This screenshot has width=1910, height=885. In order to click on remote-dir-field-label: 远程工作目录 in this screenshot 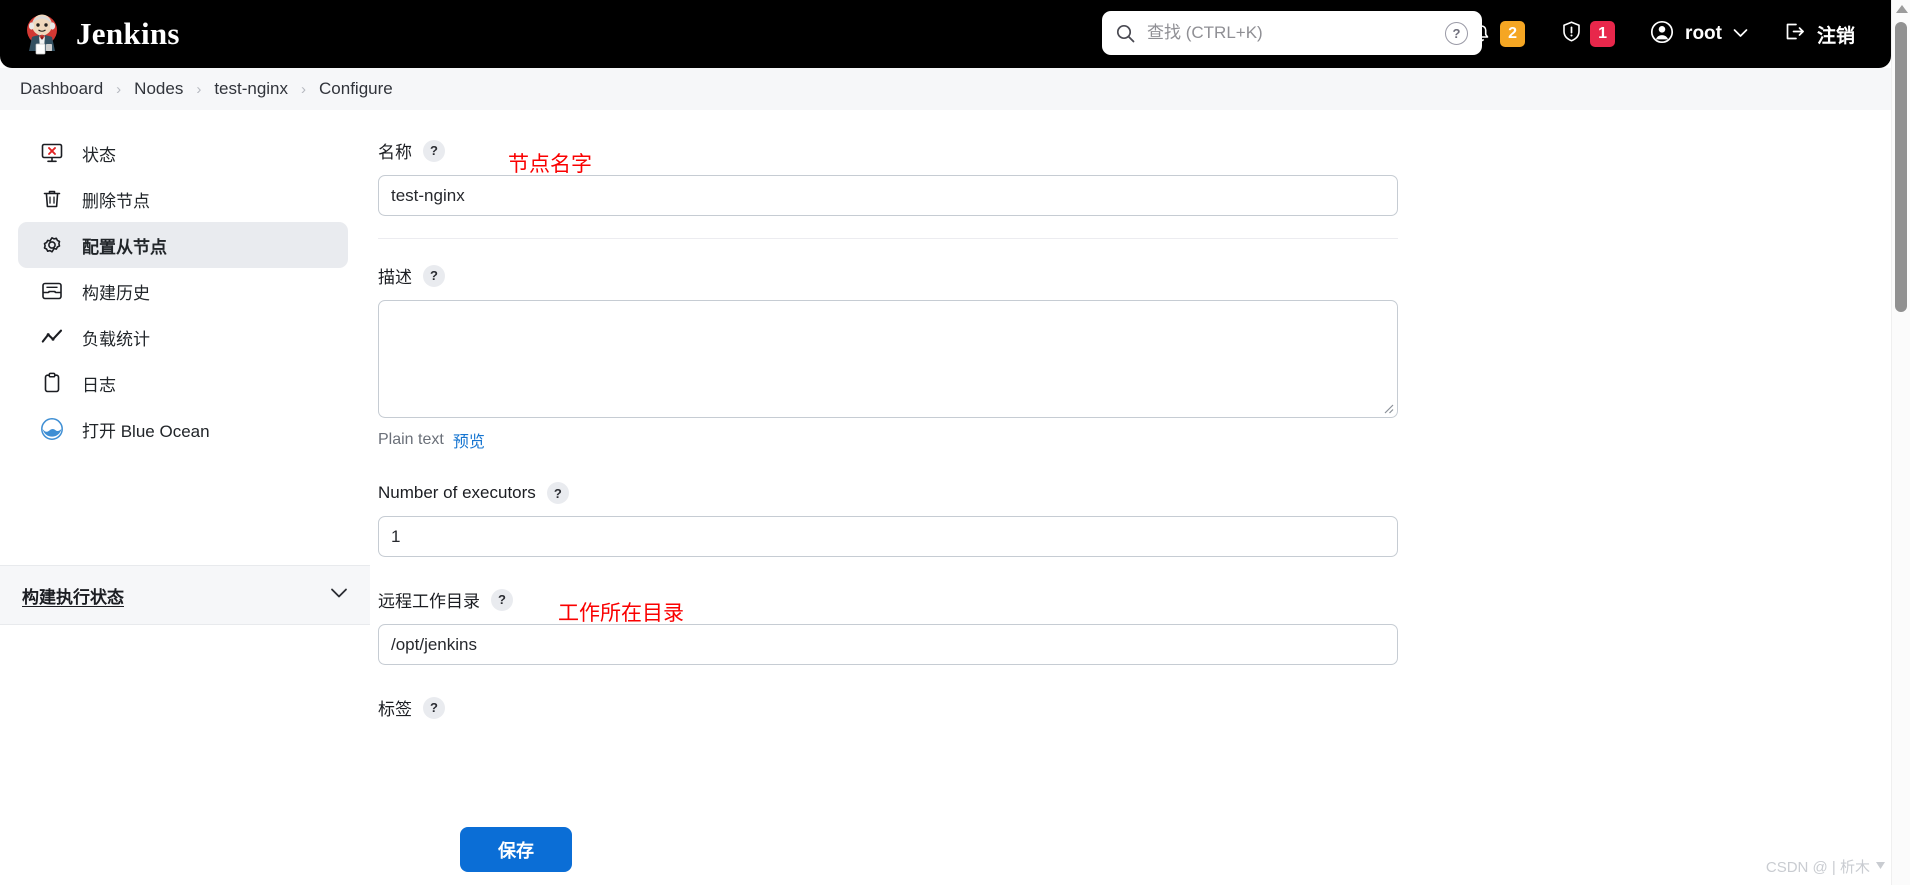, I will do `click(429, 601)`.